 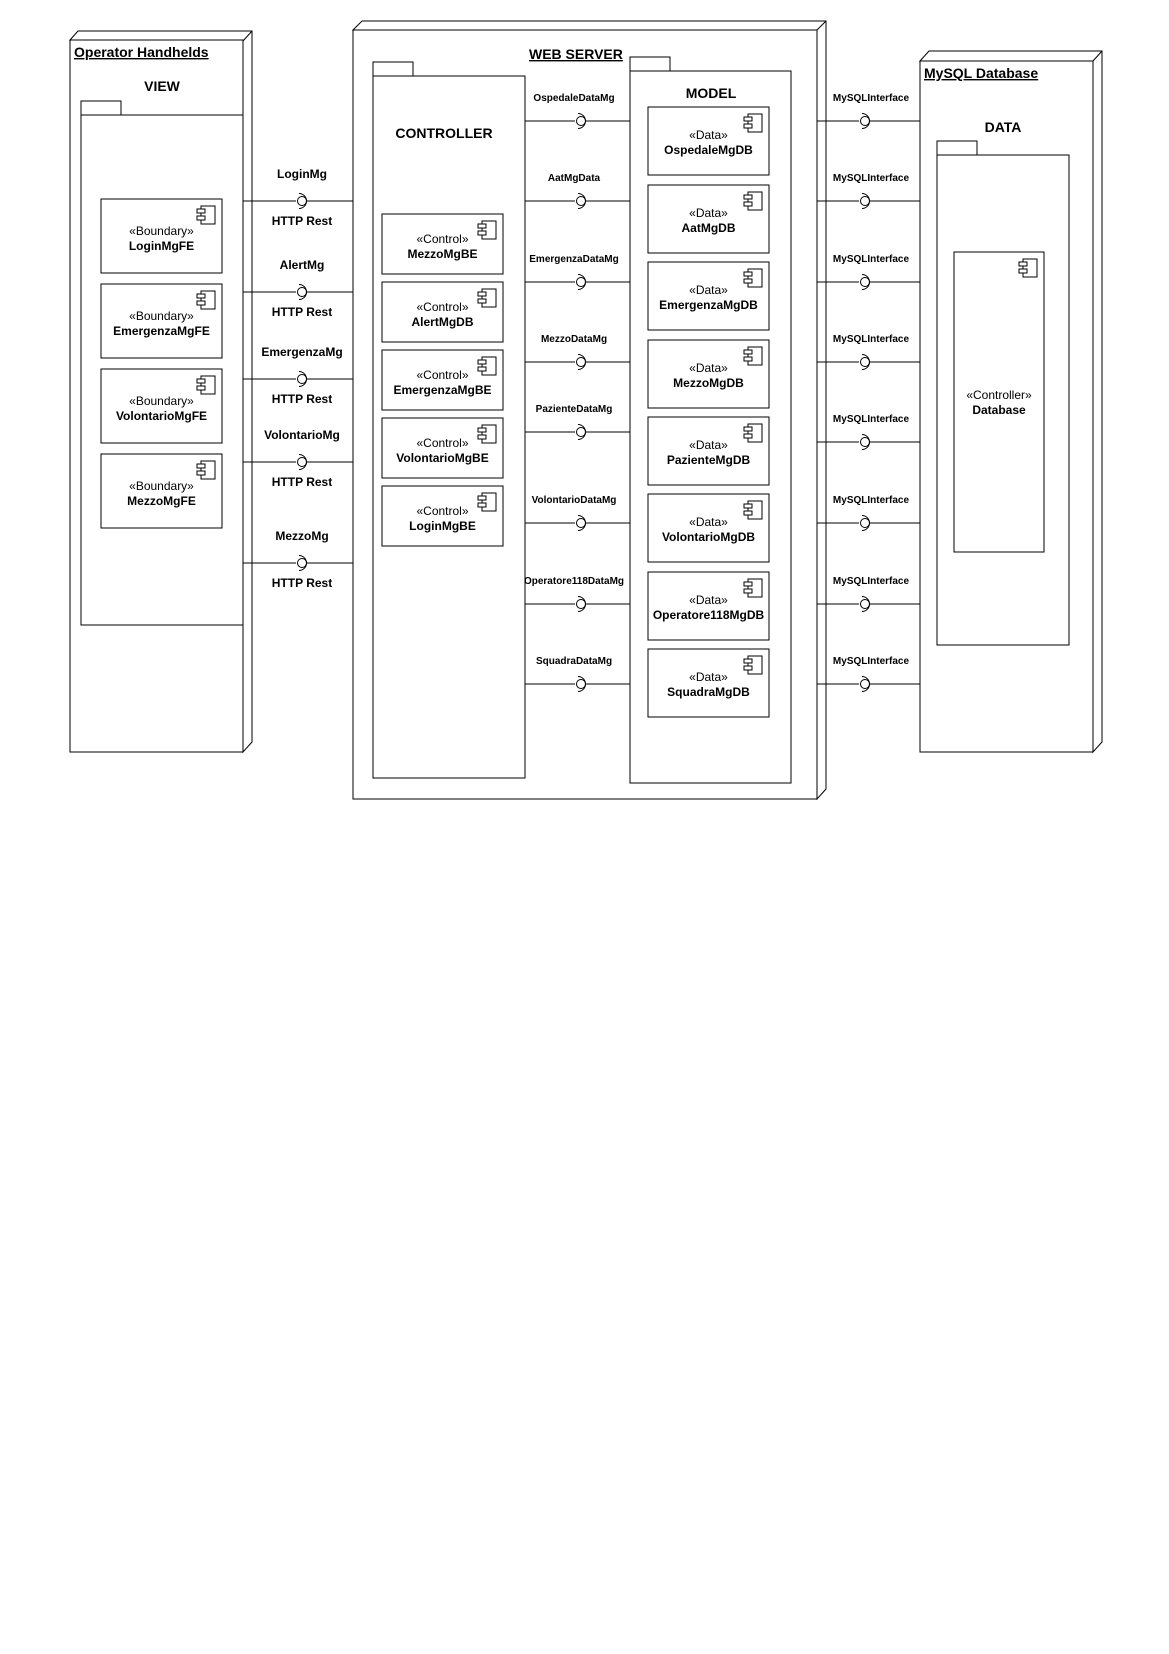 What do you see at coordinates (301, 352) in the screenshot?
I see `interface-label: EmergenzaMg` at bounding box center [301, 352].